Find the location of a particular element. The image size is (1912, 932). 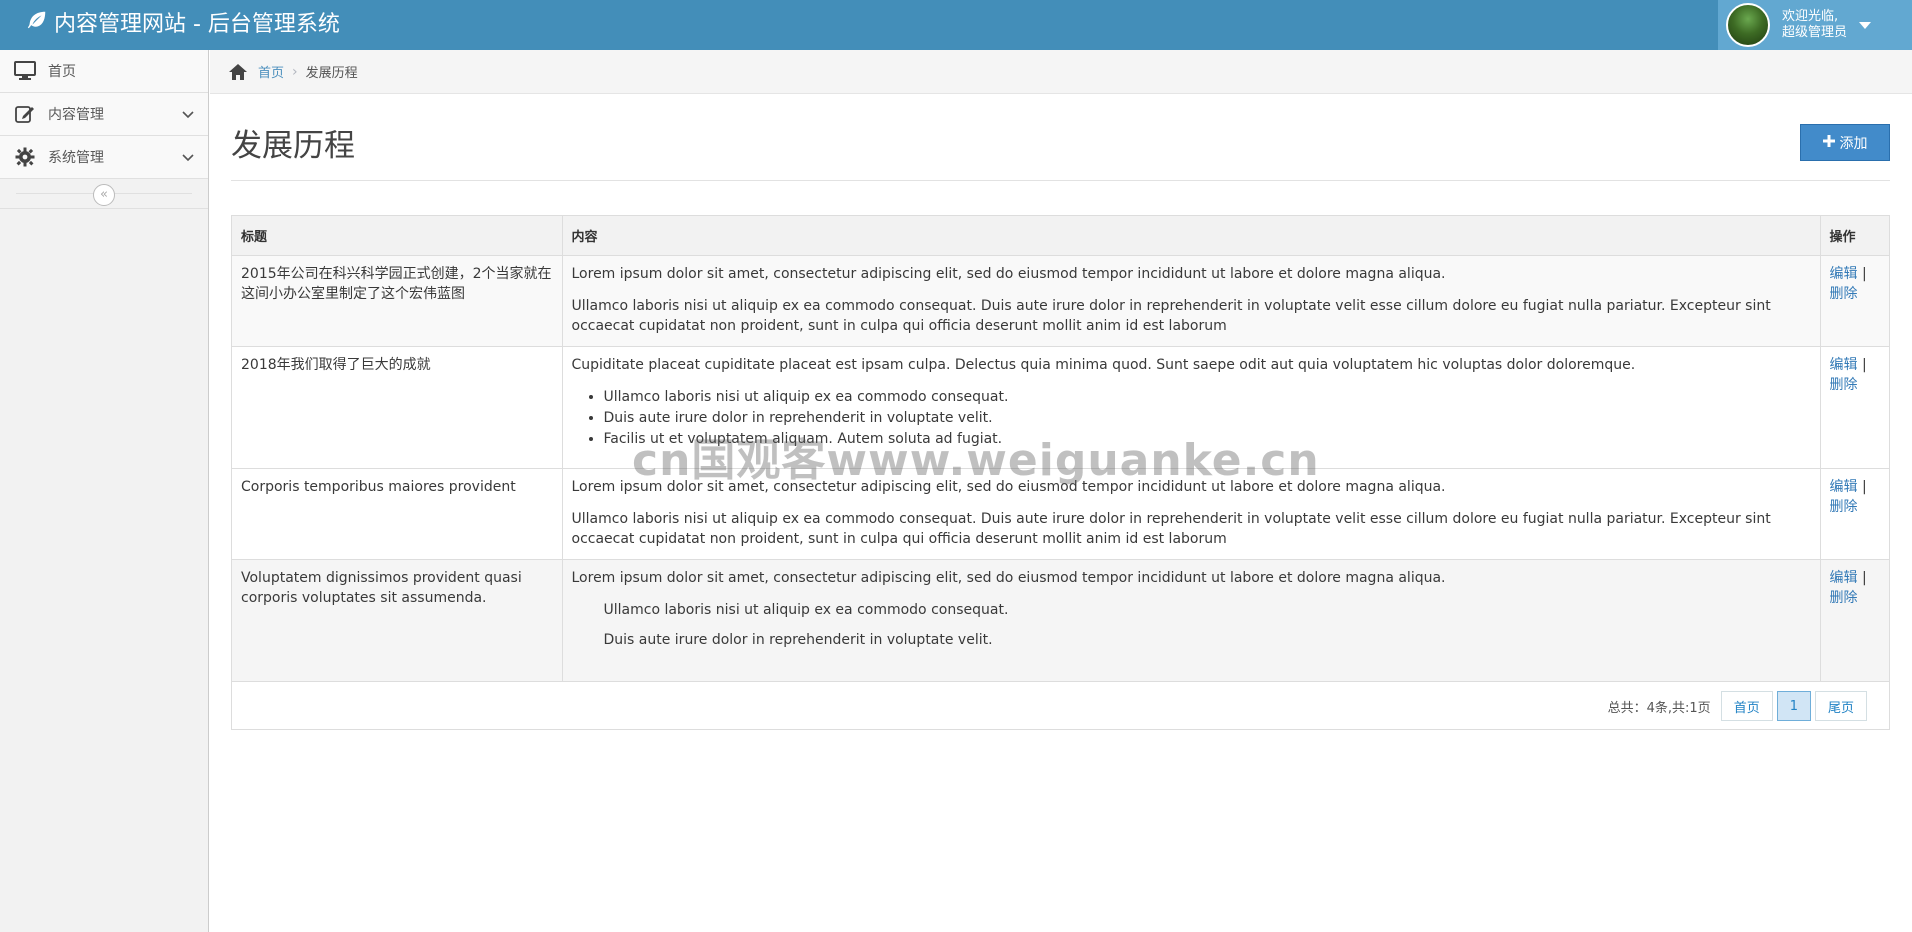

plus-icon is located at coordinates (1828, 142).